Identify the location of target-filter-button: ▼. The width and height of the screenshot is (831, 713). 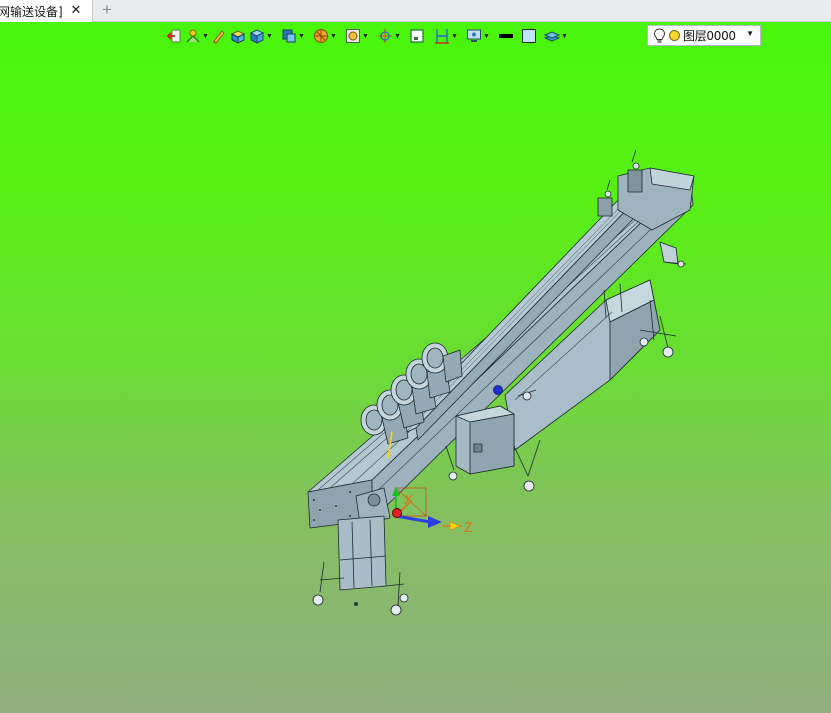
(389, 36).